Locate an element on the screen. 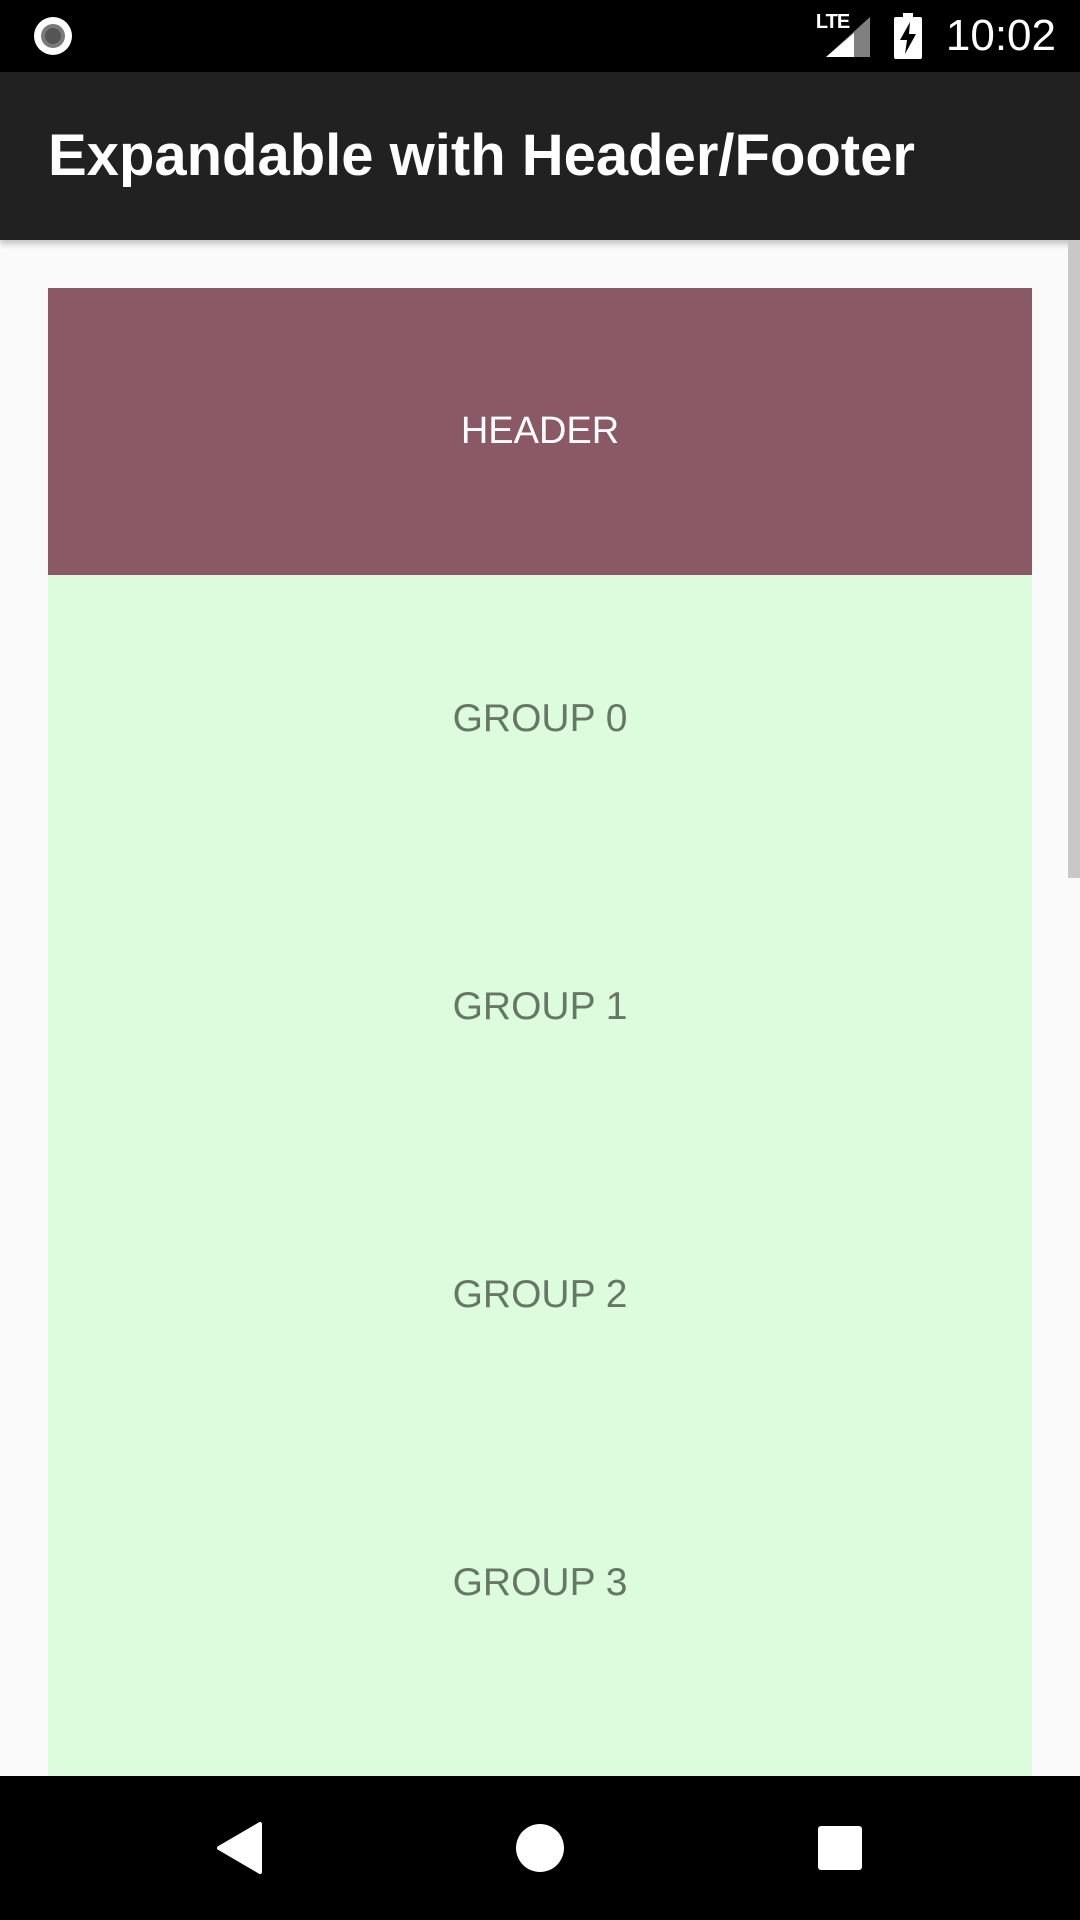  group-item-2: GROUP 2 is located at coordinates (540, 1295).